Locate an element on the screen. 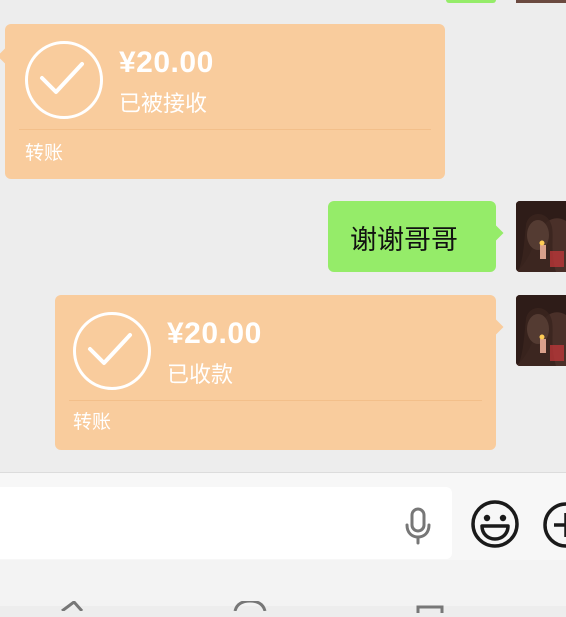 This screenshot has width=566, height=617. chat-input-bar is located at coordinates (283, 516).